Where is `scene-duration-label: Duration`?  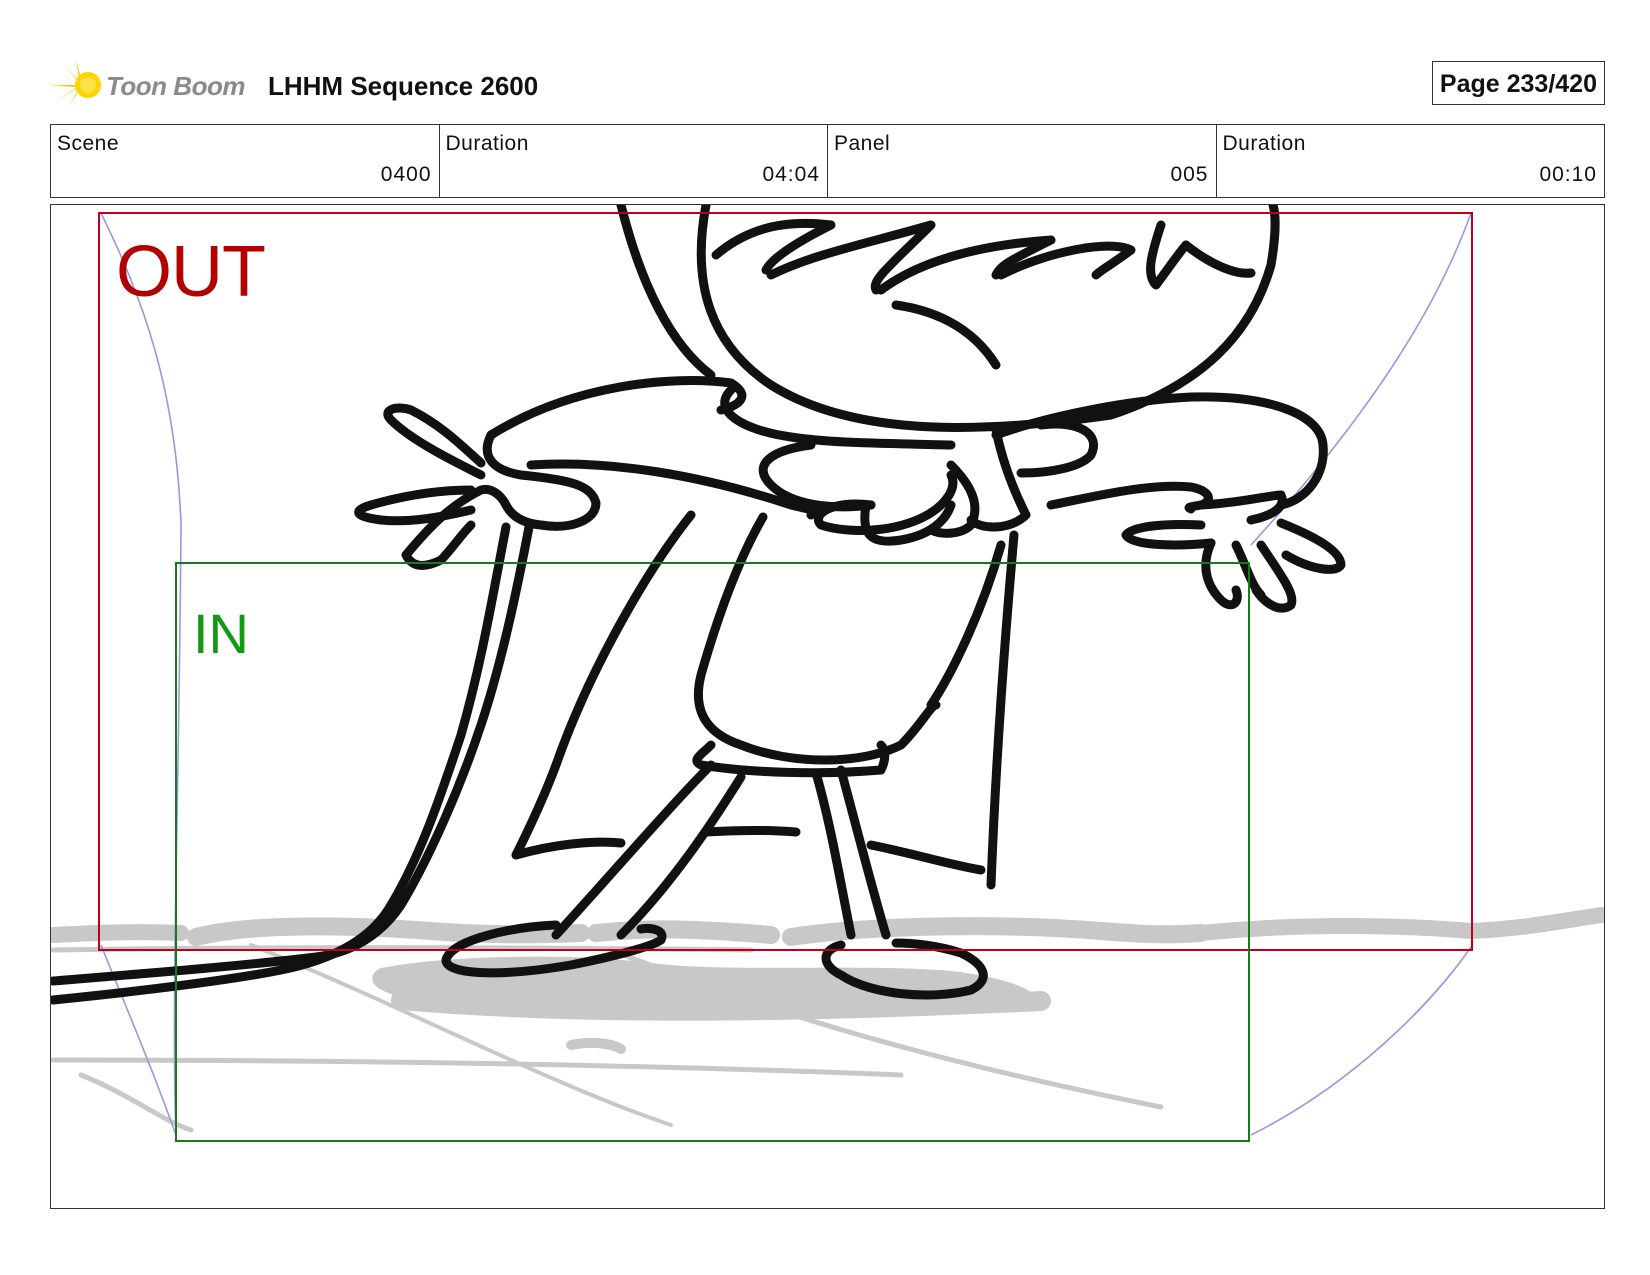 scene-duration-label: Duration is located at coordinates (487, 143).